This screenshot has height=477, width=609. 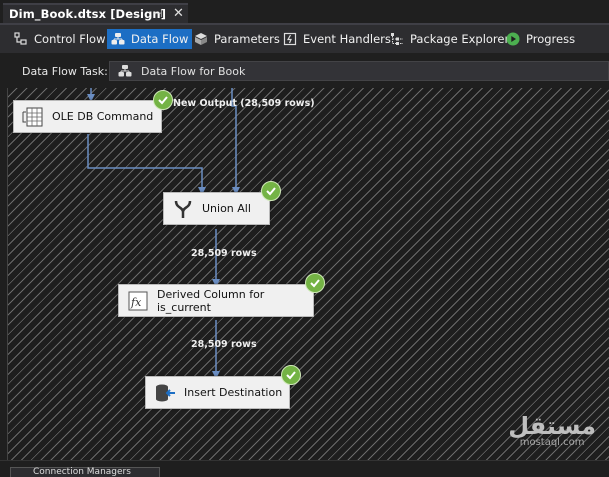 I want to click on function-icon: fx, so click(x=138, y=301).